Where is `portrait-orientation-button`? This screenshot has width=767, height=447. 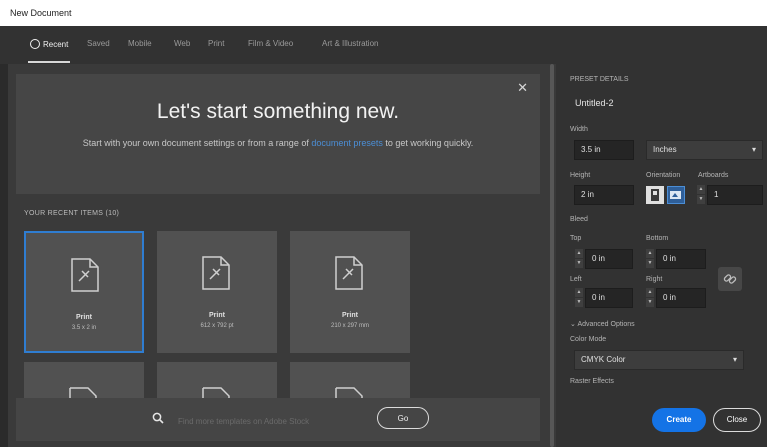
portrait-orientation-button is located at coordinates (655, 195).